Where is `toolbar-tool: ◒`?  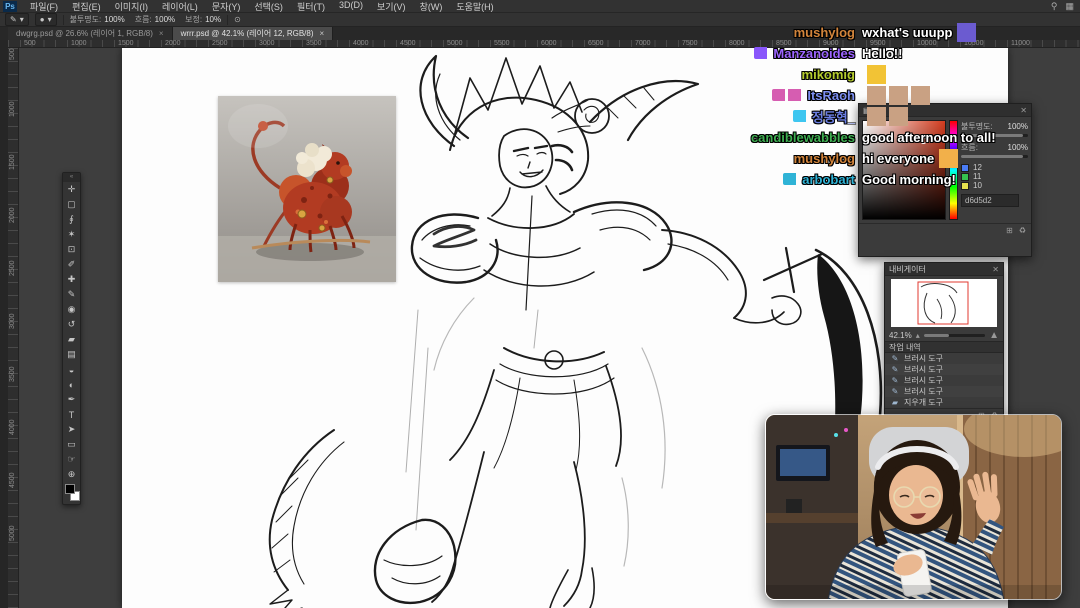 toolbar-tool: ◒ is located at coordinates (71, 369).